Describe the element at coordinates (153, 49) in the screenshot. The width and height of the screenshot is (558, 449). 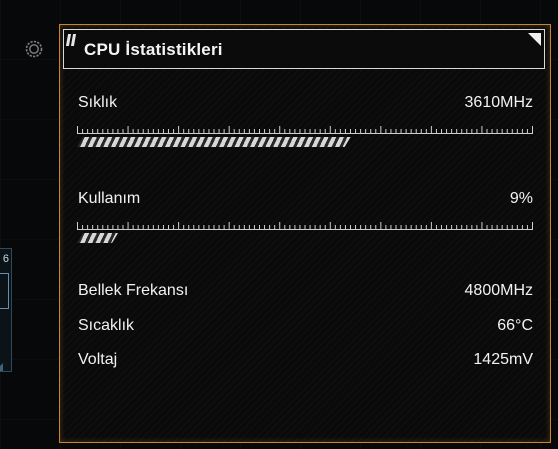
I see `panel-title: CPU İstatistikleri` at that location.